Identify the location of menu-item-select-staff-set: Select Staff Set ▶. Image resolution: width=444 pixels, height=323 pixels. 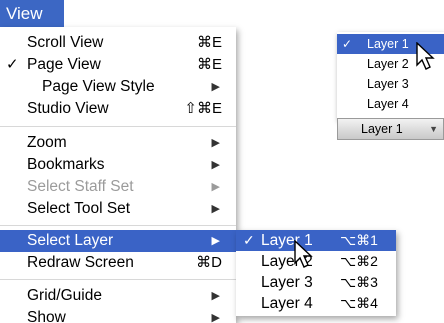
(118, 187).